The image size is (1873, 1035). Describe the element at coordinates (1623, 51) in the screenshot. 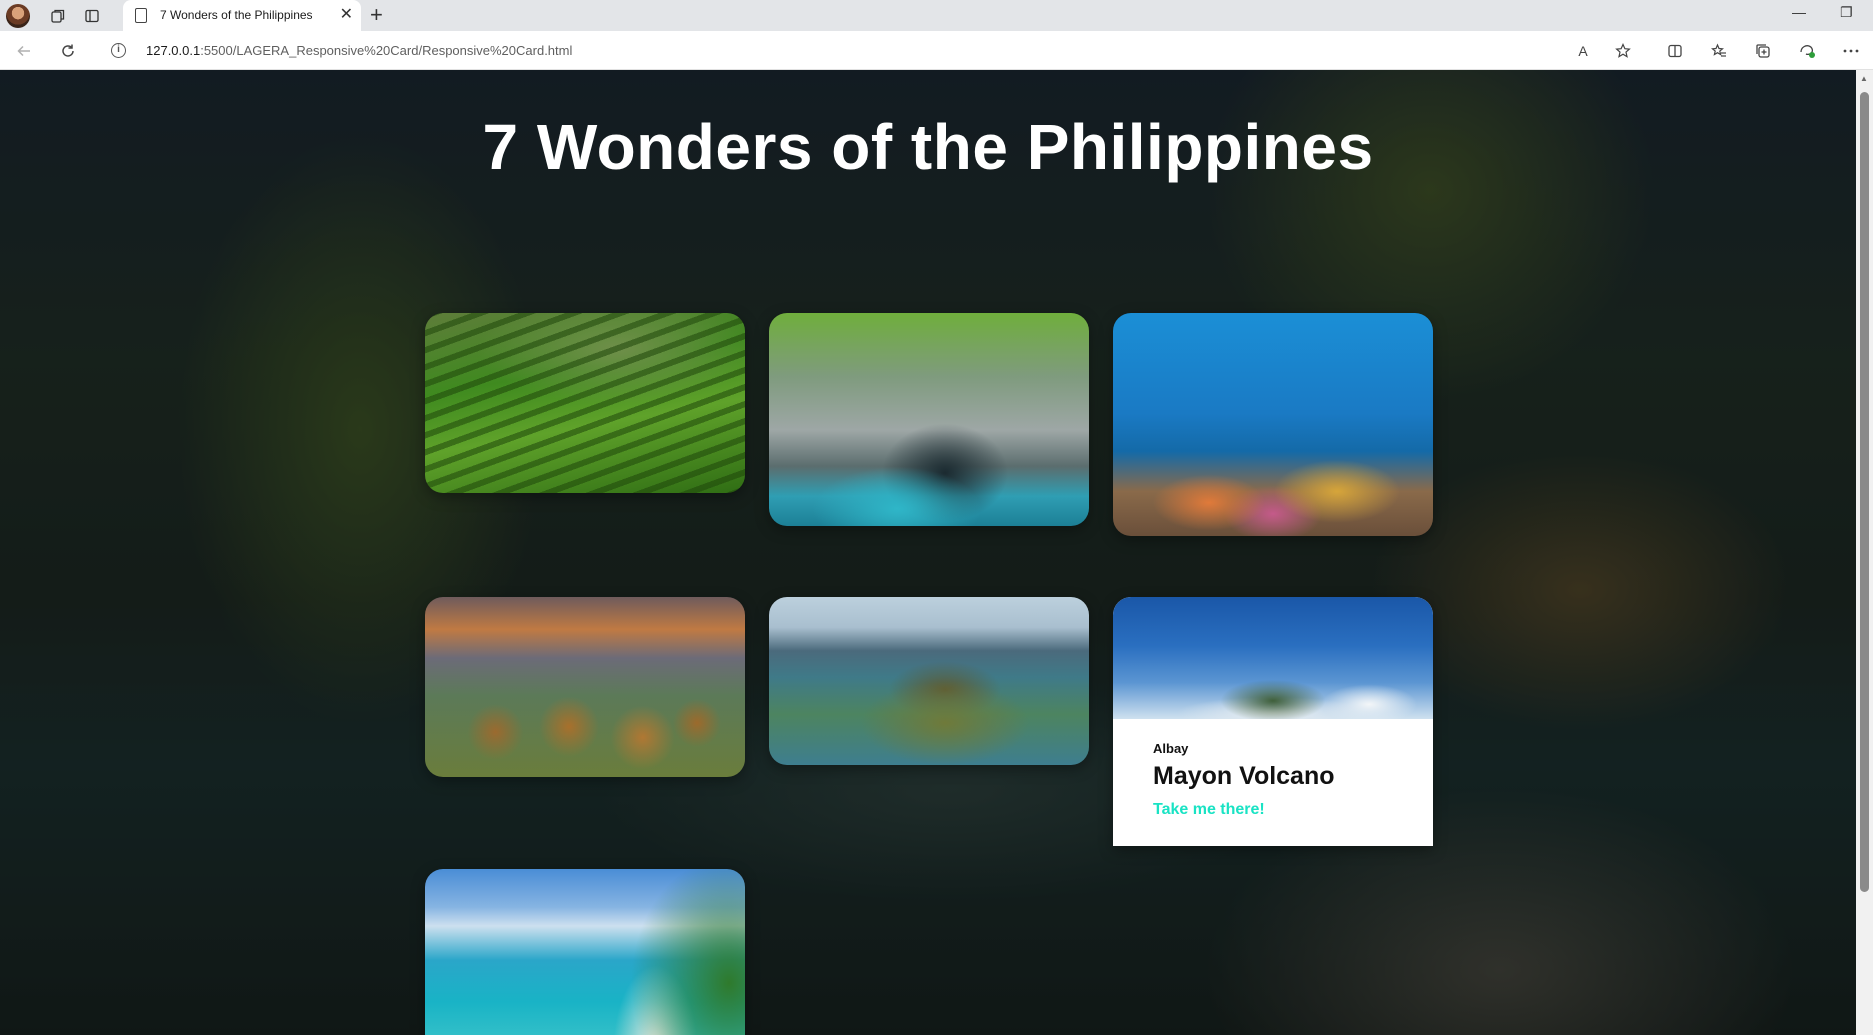

I see `favorite-star-icon` at that location.